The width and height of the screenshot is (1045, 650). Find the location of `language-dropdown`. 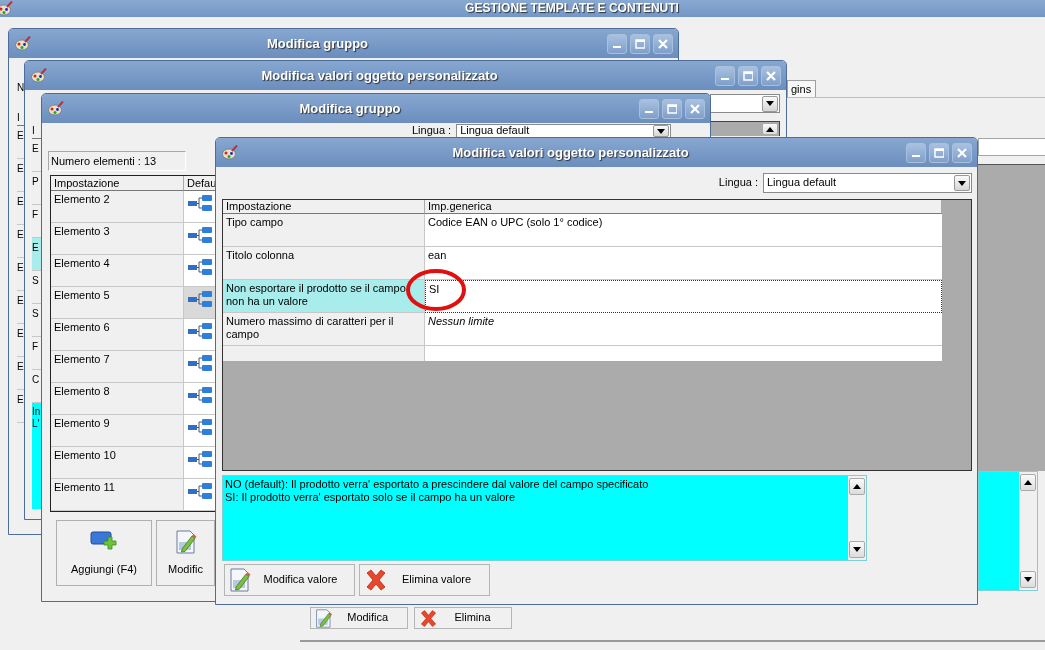

language-dropdown is located at coordinates (745, 103).